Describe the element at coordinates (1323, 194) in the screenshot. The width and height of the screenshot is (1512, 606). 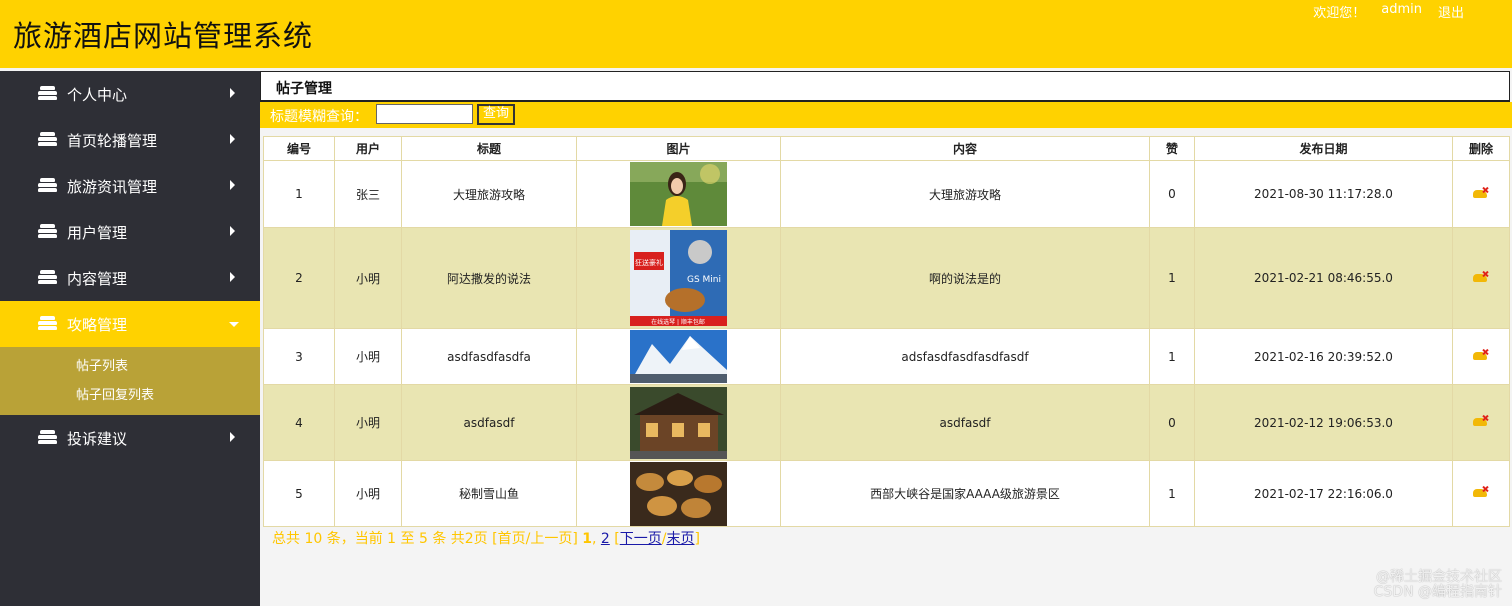
I see `cell-date: 2021-08-30 11:17:28.0` at that location.